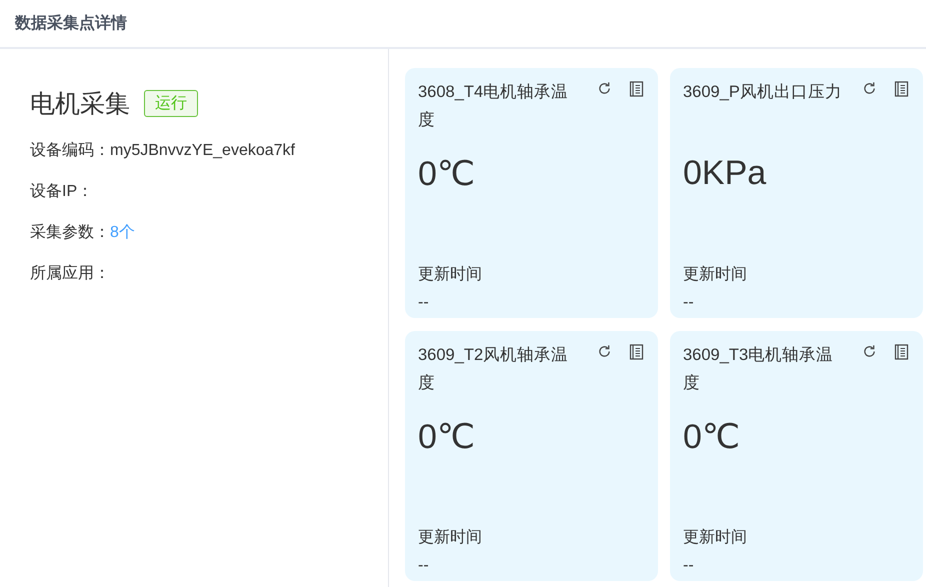 Image resolution: width=926 pixels, height=587 pixels. What do you see at coordinates (80, 104) in the screenshot?
I see `device-name: 电机采集` at bounding box center [80, 104].